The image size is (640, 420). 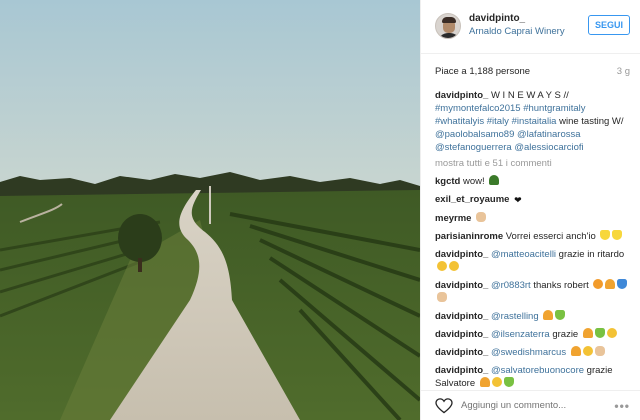 I want to click on post-header: davidpinto_ Arnaldo Caprai Winery SEGUI, so click(x=530, y=27).